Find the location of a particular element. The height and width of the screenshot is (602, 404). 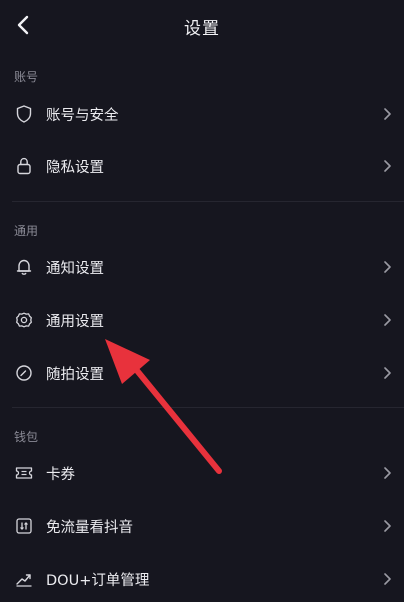

settings-item-label: 卡券 is located at coordinates (60, 474).